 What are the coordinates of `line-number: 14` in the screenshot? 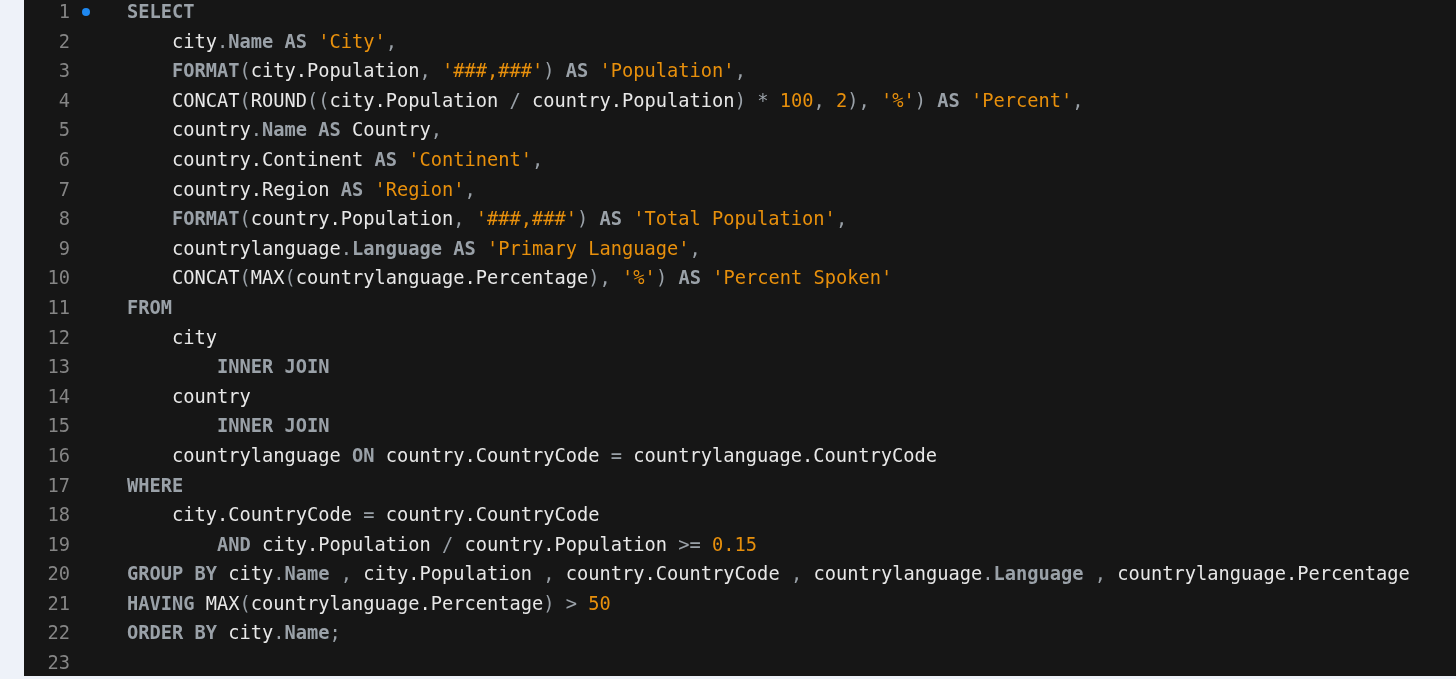 It's located at (58, 396).